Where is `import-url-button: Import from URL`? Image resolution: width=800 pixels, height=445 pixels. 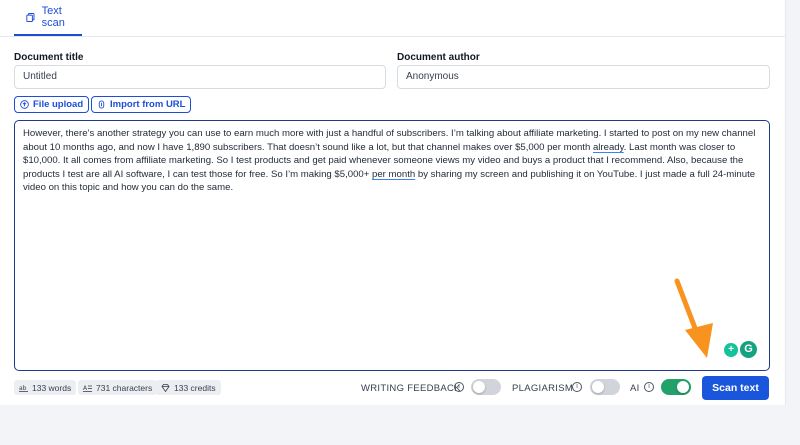
import-url-button: Import from URL is located at coordinates (141, 104).